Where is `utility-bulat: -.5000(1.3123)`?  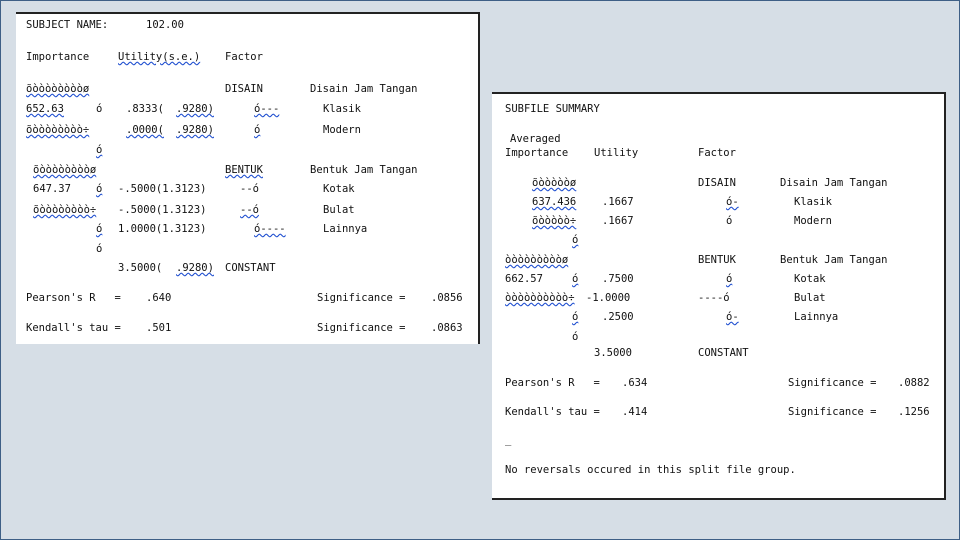
utility-bulat: -.5000(1.3123) is located at coordinates (162, 210).